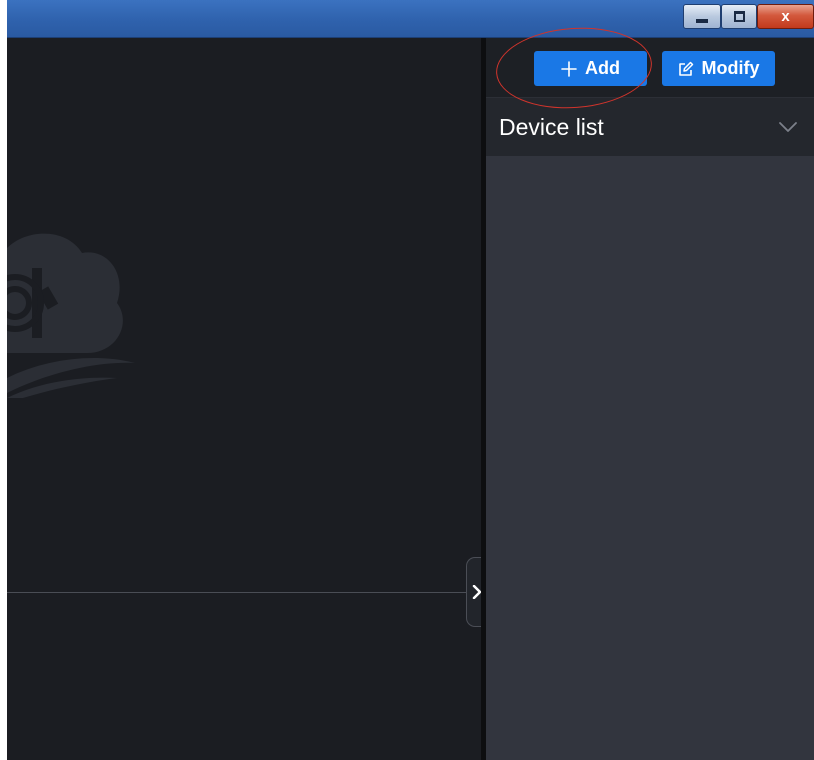 This screenshot has height=760, width=814. What do you see at coordinates (569, 68) in the screenshot?
I see `plus-icon` at bounding box center [569, 68].